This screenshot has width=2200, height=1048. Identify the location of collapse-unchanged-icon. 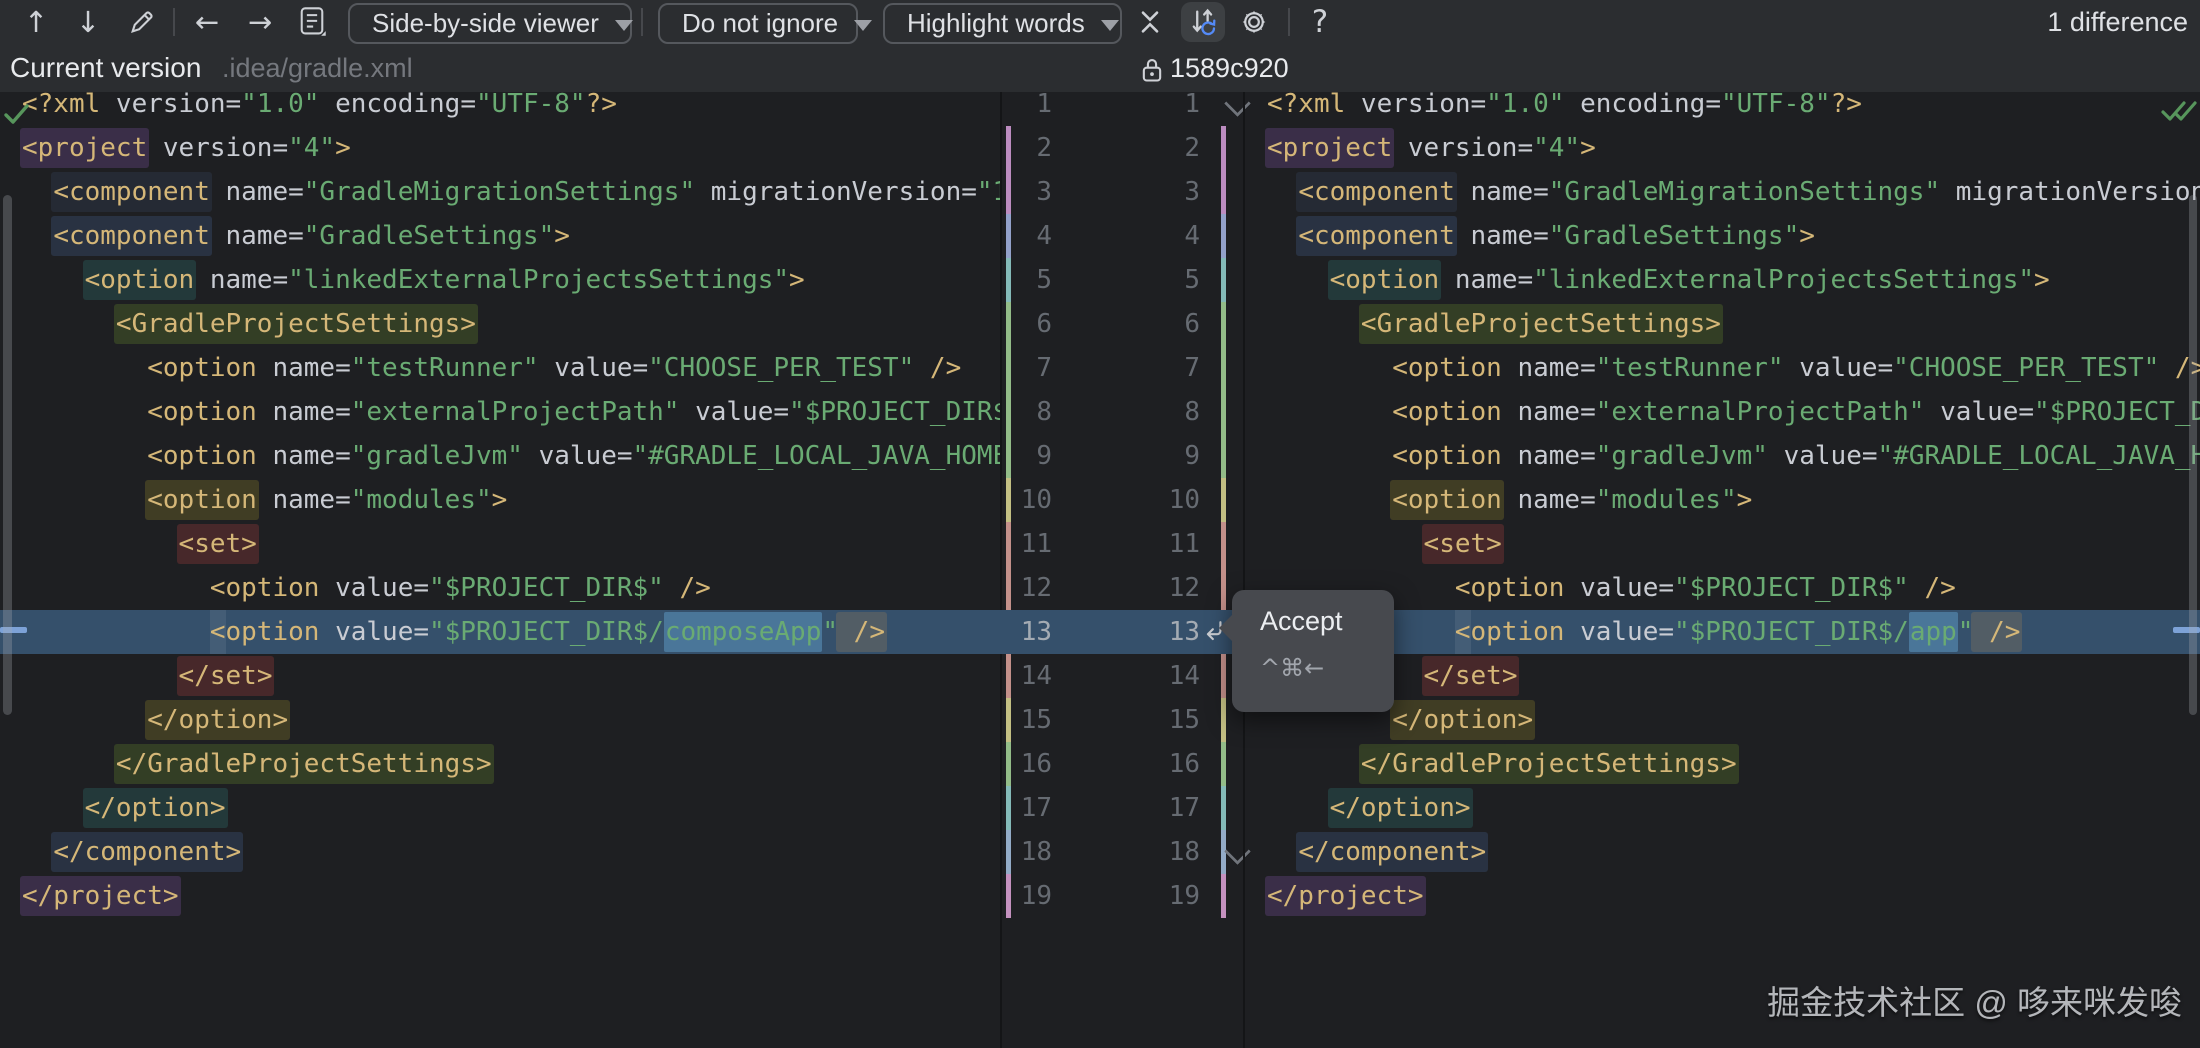
(1150, 22).